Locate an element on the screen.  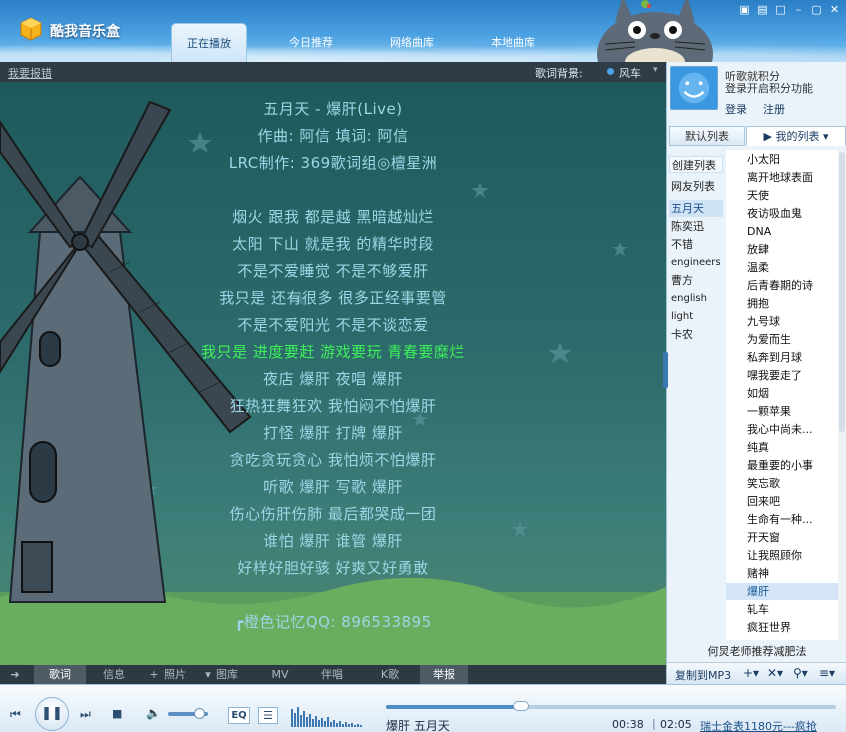
song-item: 回来吧 is located at coordinates (782, 501).